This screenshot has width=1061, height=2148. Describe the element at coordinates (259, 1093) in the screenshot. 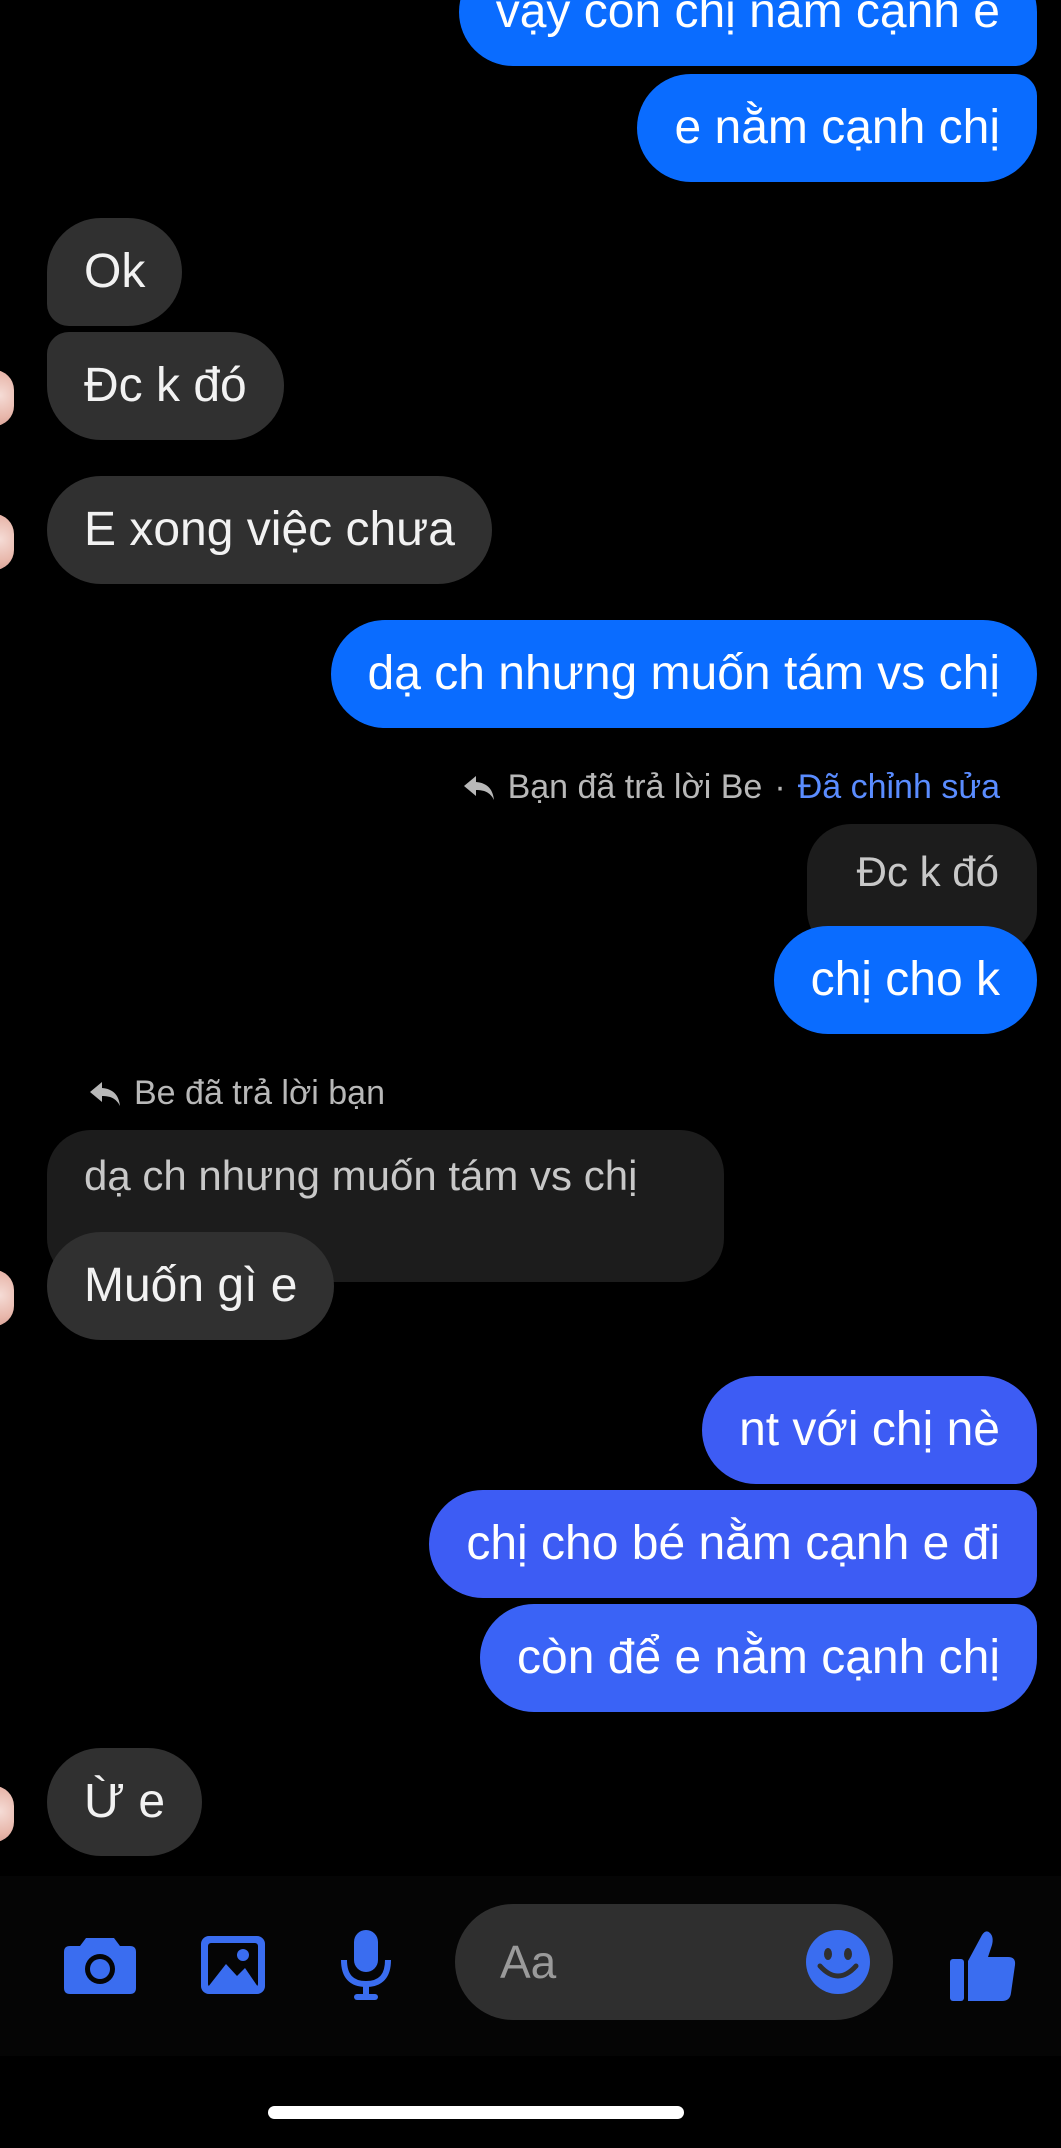

I see `reply-meta-label: Be đã trả lời bạn` at that location.